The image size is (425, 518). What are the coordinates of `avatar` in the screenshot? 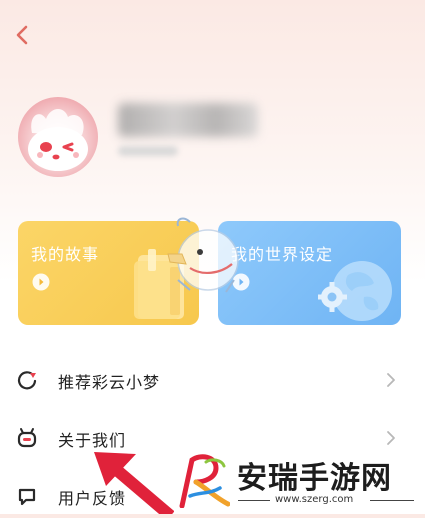 It's located at (58, 137).